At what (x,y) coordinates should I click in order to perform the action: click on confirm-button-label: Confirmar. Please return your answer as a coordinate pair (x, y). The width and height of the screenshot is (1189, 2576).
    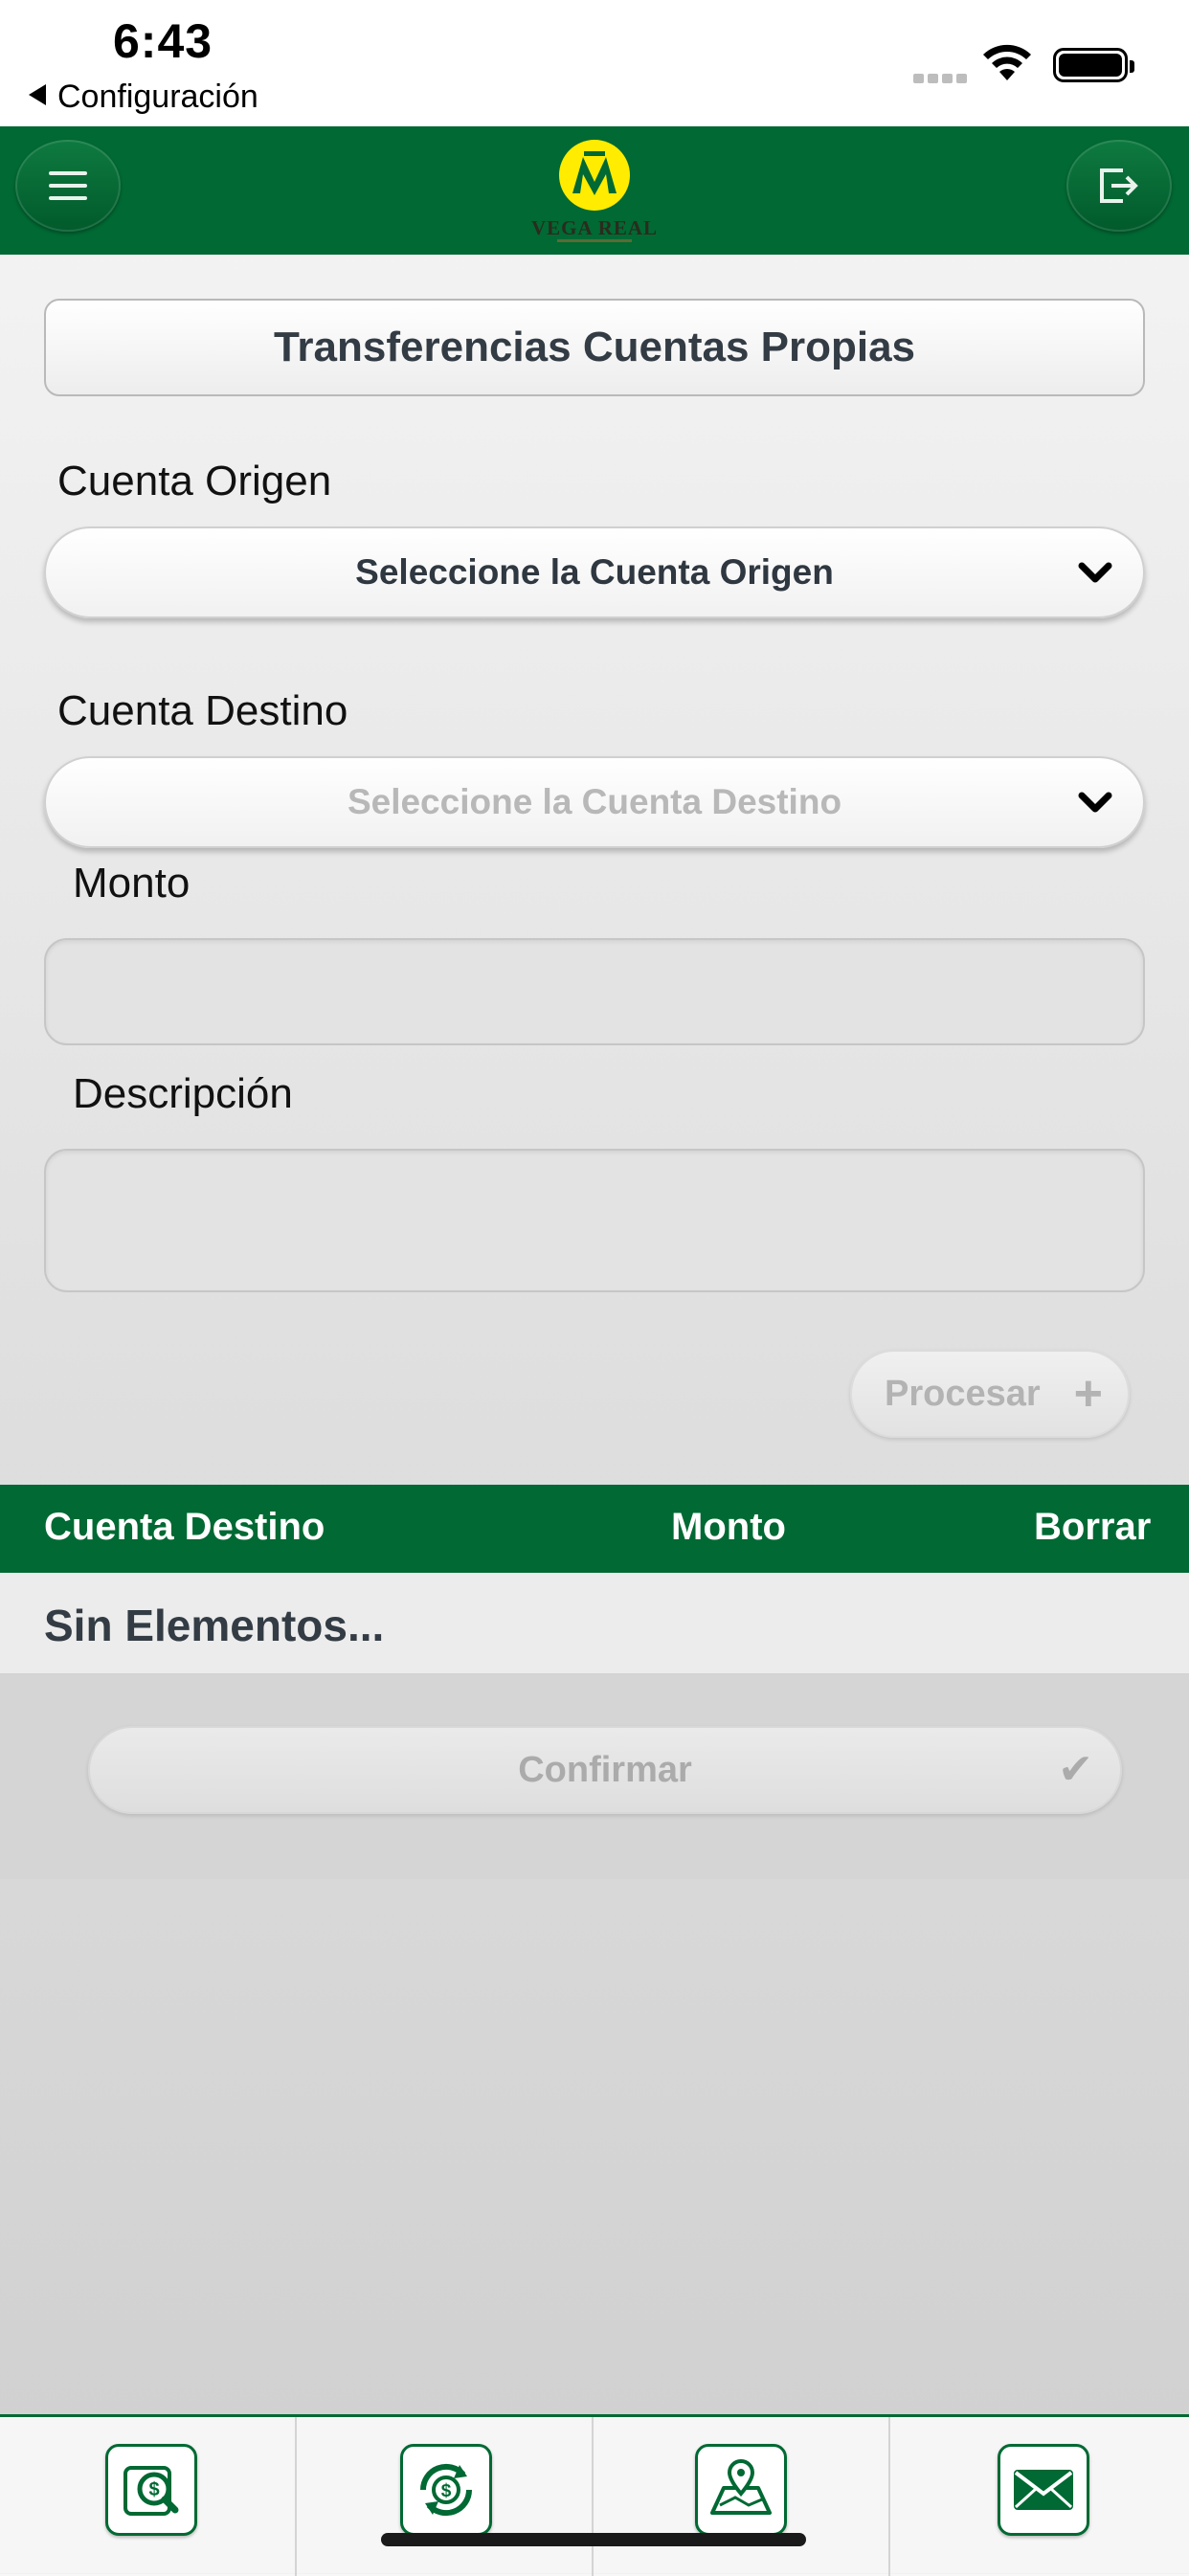
    Looking at the image, I should click on (605, 1770).